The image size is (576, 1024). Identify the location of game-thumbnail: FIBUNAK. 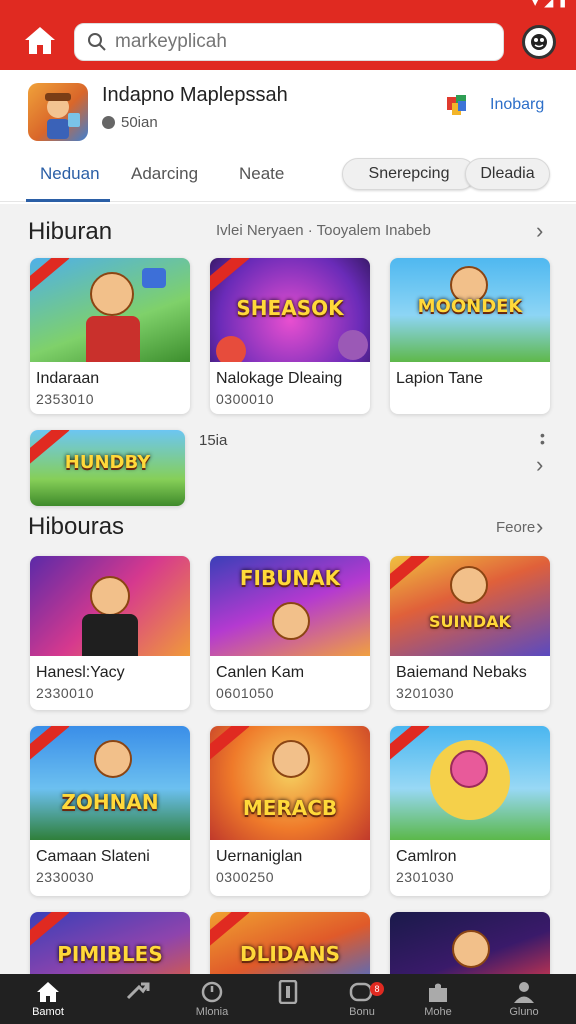
(290, 606).